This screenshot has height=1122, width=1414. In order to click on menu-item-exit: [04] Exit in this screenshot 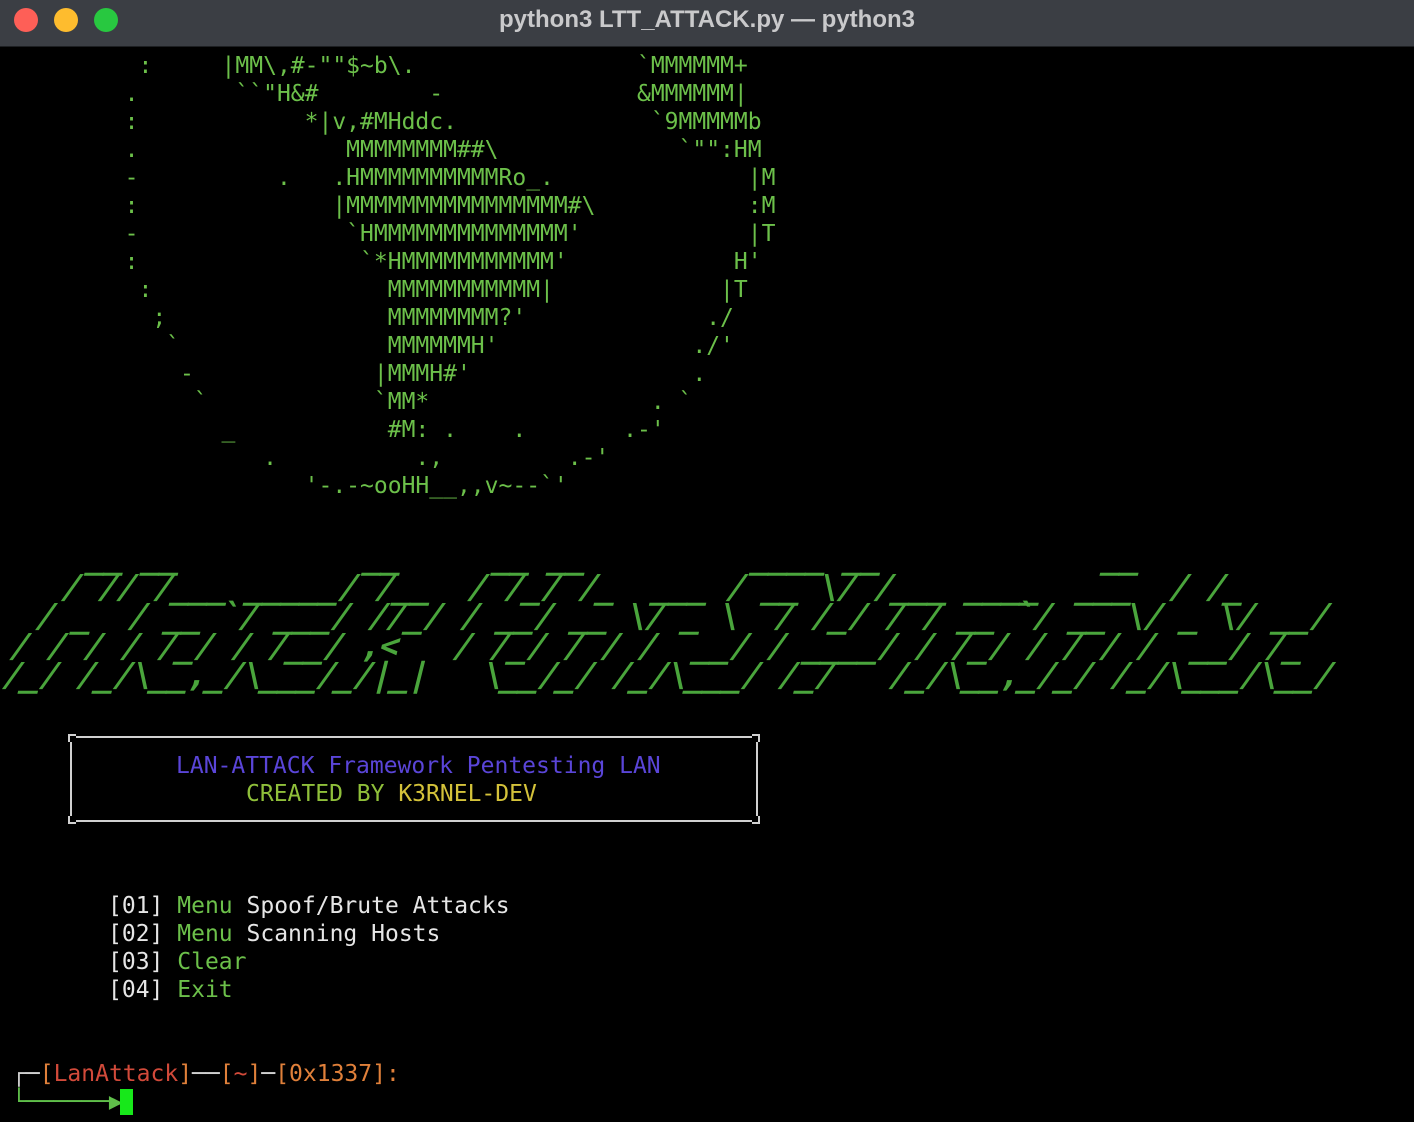, I will do `click(170, 990)`.